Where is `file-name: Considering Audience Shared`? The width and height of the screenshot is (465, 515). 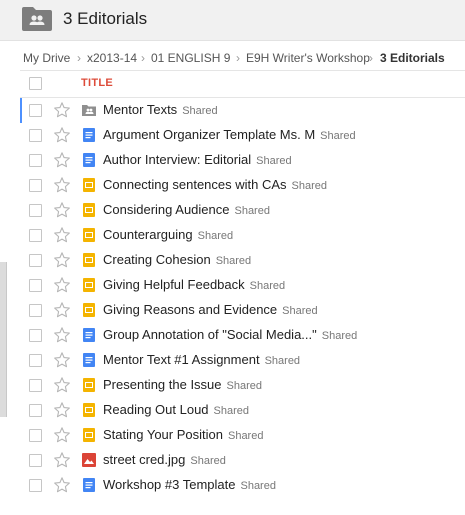
file-name: Considering Audience Shared is located at coordinates (186, 209).